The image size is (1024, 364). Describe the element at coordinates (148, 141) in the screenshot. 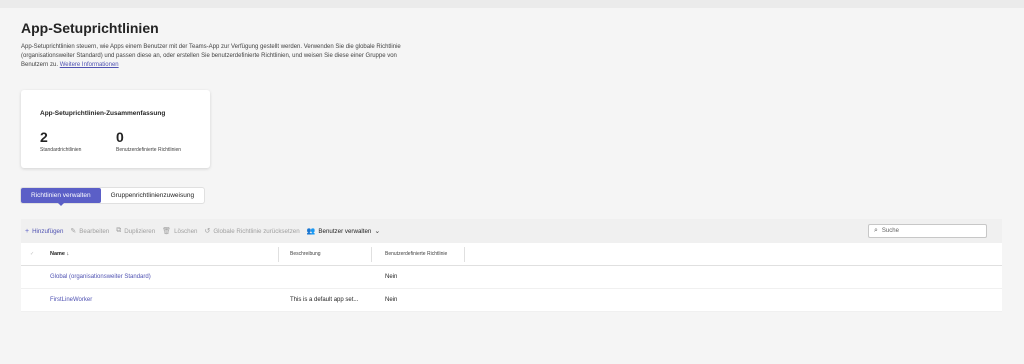

I see `custom-policies-stat: 0 Benutzerdefinierte Richtlinien` at that location.